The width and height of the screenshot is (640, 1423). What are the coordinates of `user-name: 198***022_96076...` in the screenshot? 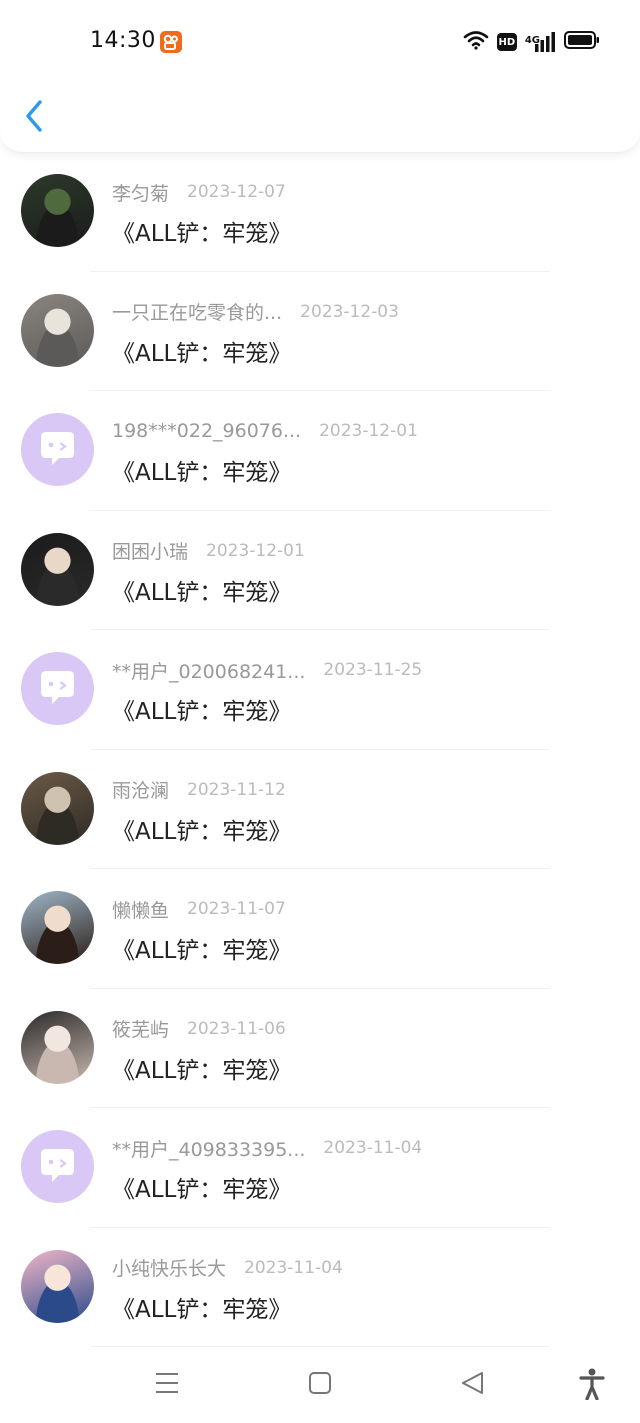 It's located at (206, 431).